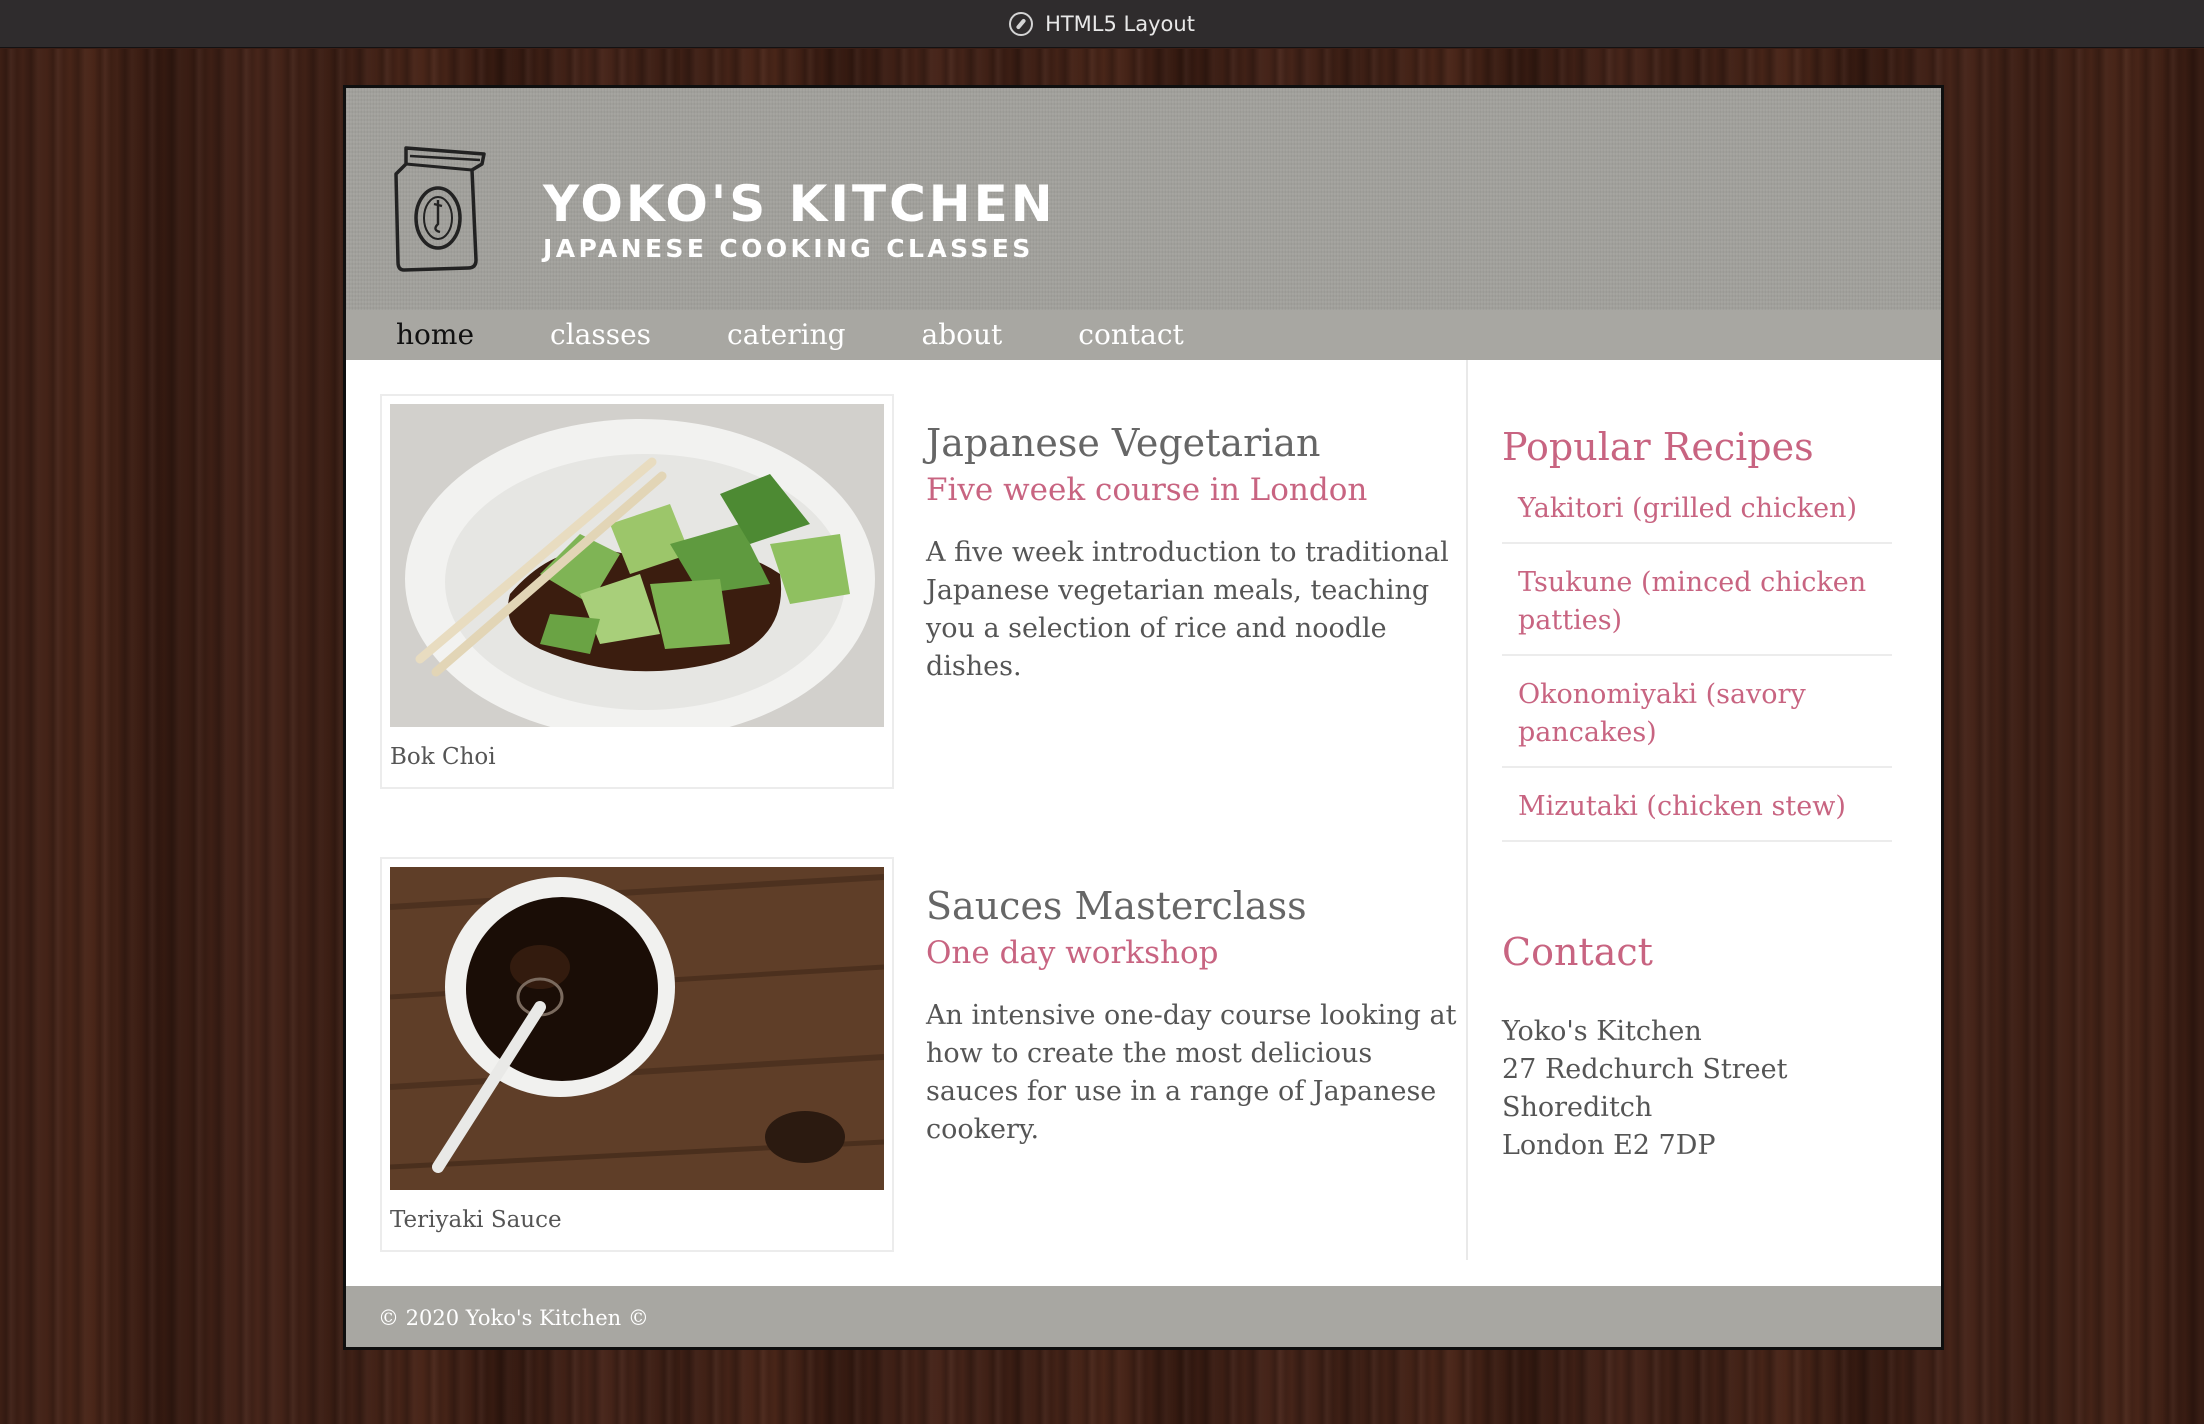 The image size is (2204, 1424). What do you see at coordinates (1577, 1107) in the screenshot?
I see `address-line: Shoreditch` at bounding box center [1577, 1107].